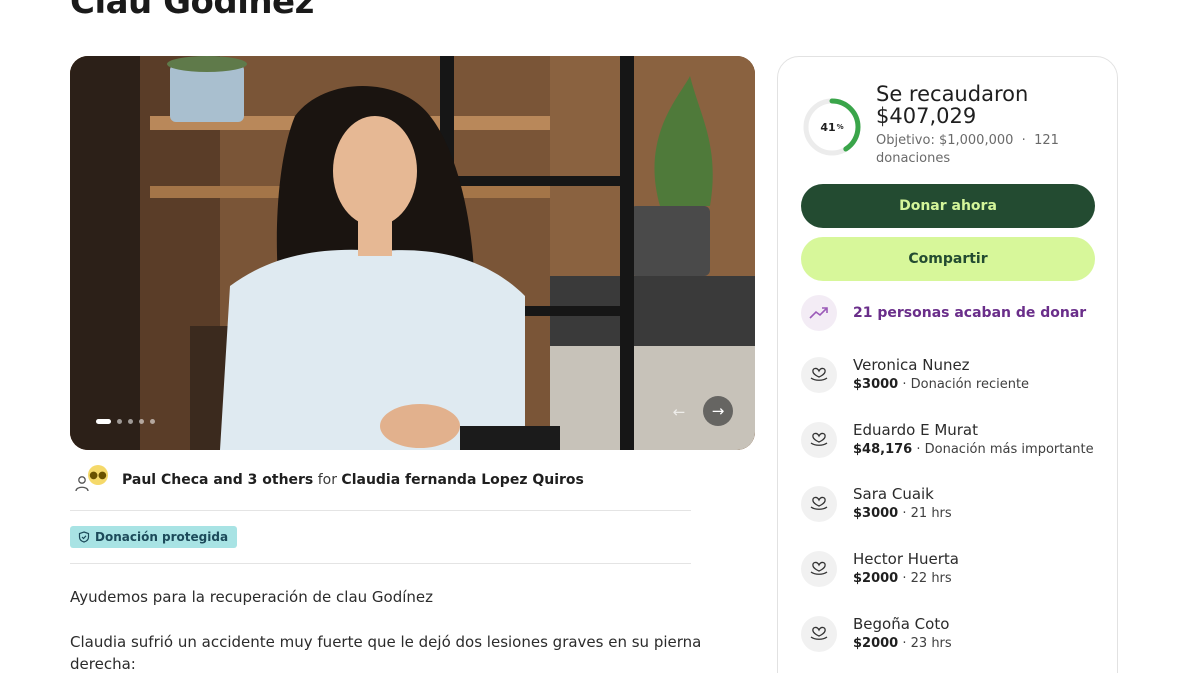 Image resolution: width=1200 pixels, height=673 pixels. I want to click on donor-name: Sara Cuaik, so click(893, 494).